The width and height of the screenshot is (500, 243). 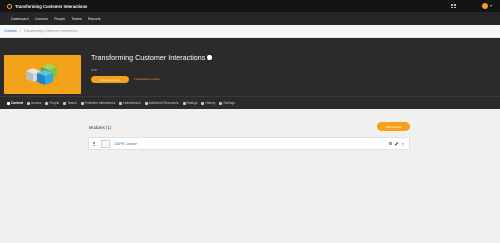 I want to click on top-bar: Transforming Customer Interactions, so click(x=250, y=6).